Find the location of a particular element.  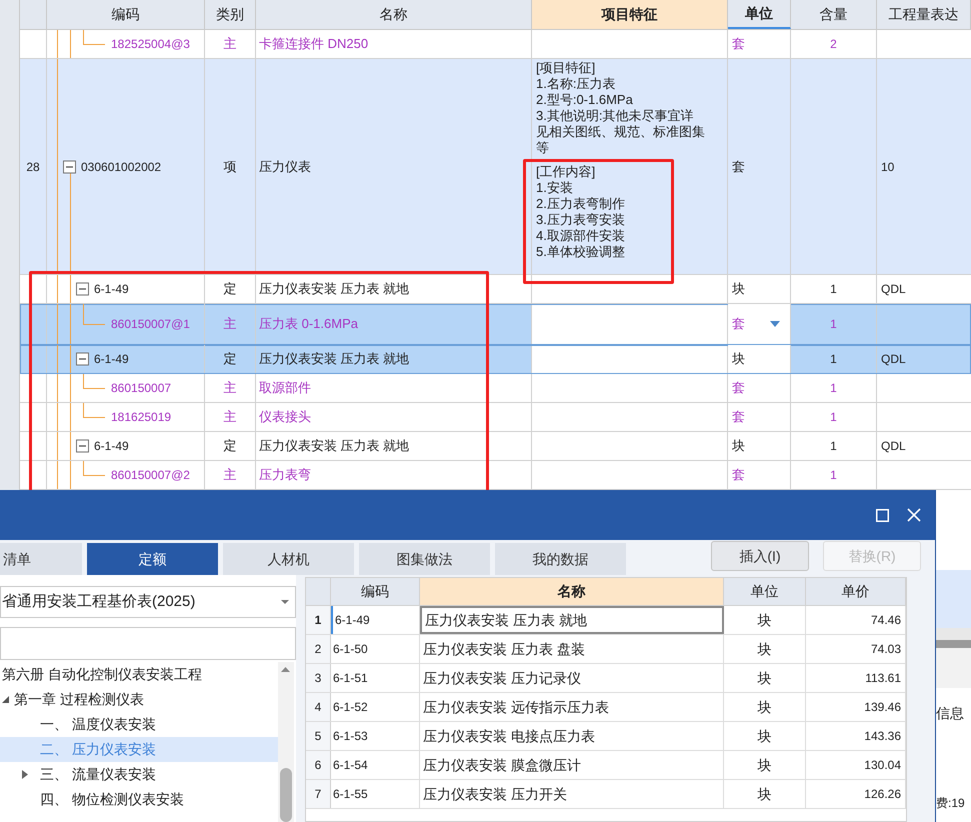

tree-item: 一、 温度仪表安装 is located at coordinates (139, 724).